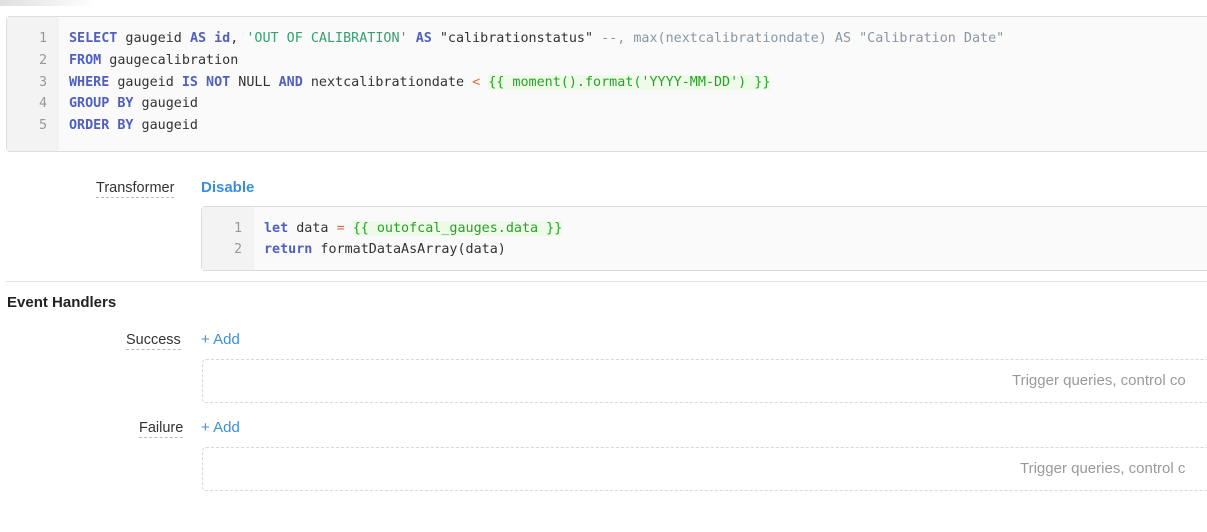 The width and height of the screenshot is (1207, 532). Describe the element at coordinates (327, 38) in the screenshot. I see `code-token-str: 'OUT OF CALIBRATION'` at that location.